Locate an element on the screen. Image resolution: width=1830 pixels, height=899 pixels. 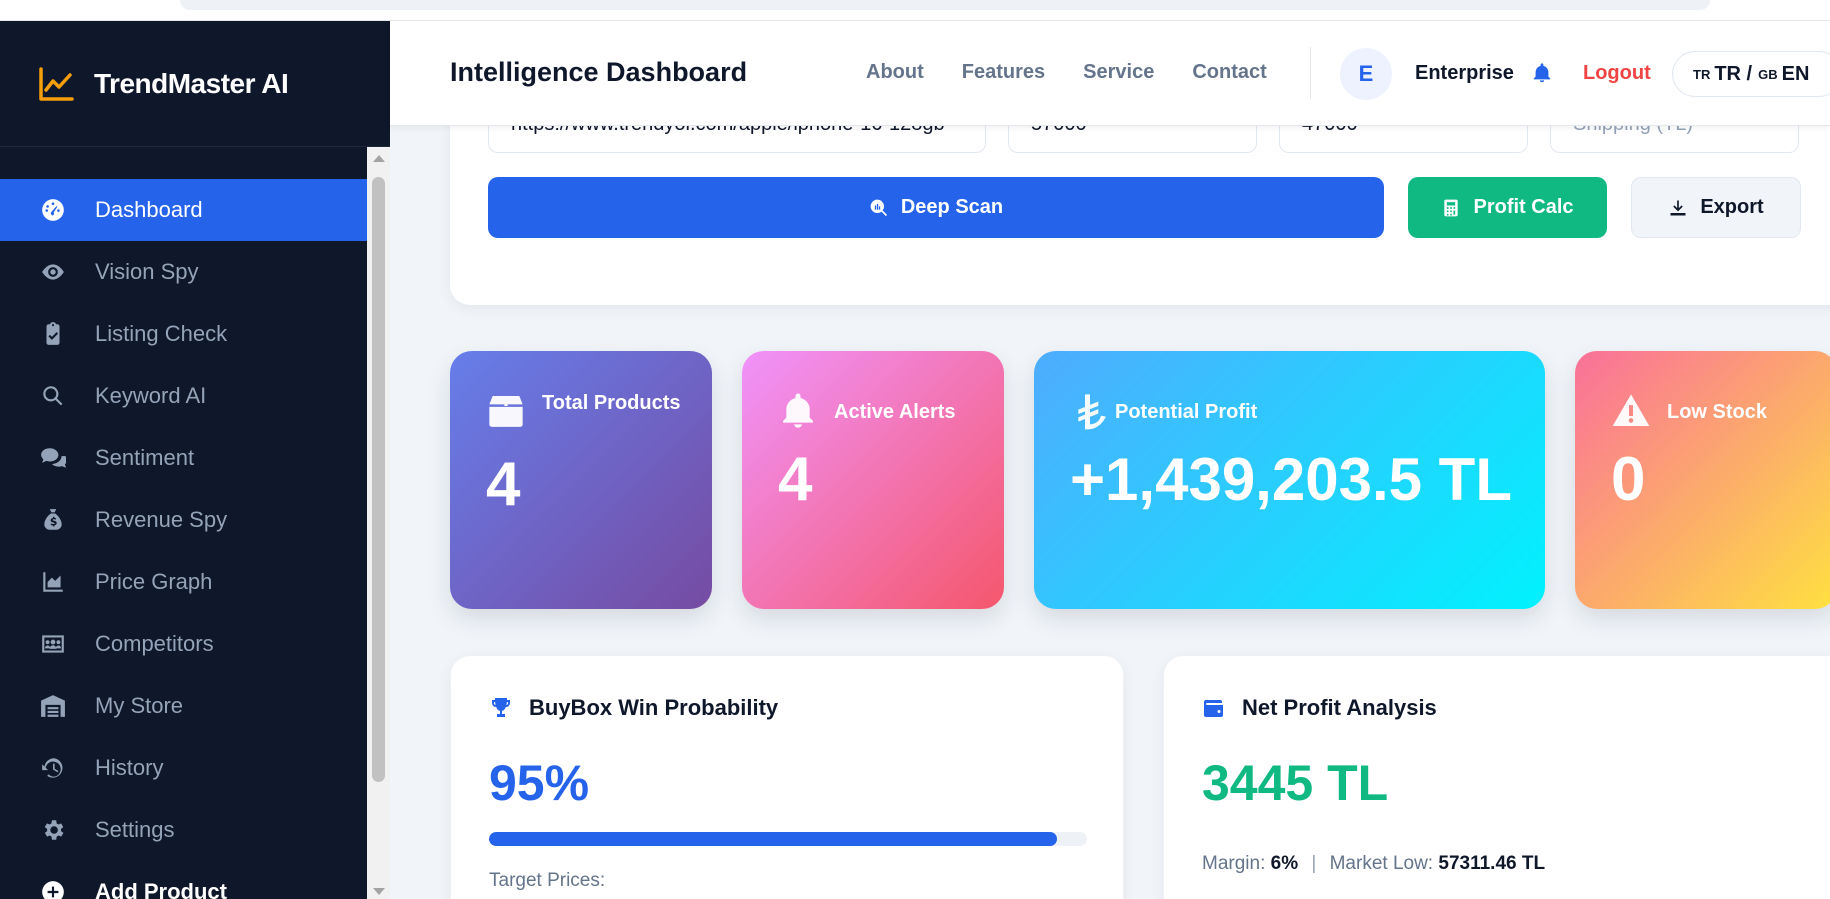
sidebar-item-label: Competitors is located at coordinates (154, 643).